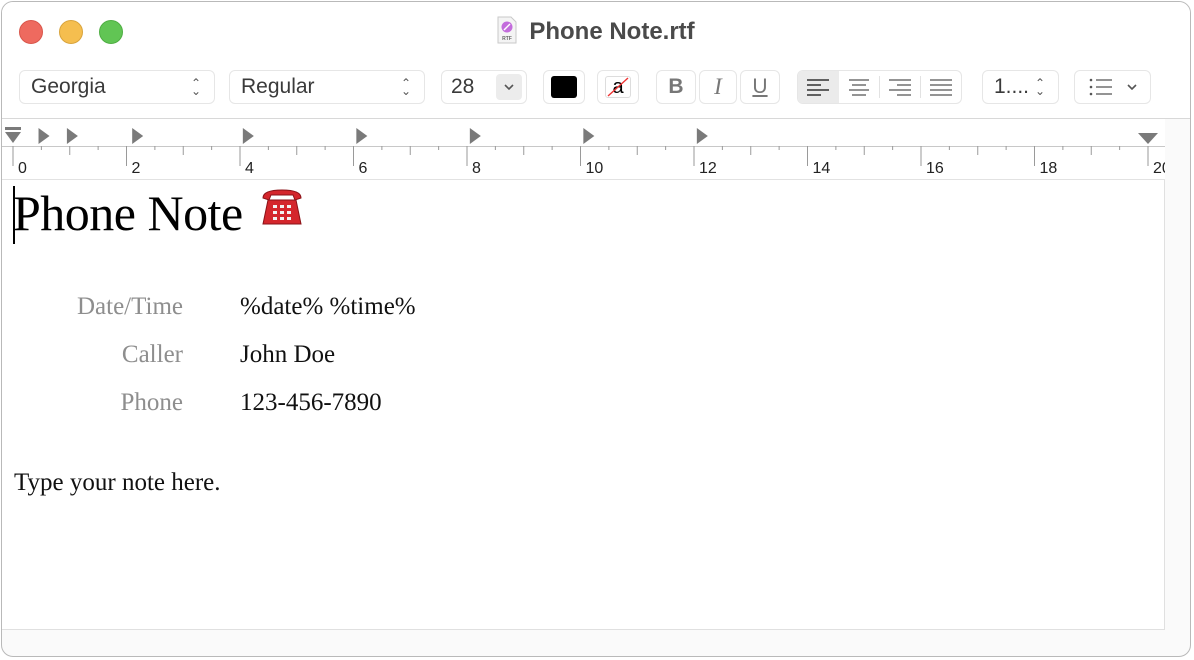  Describe the element at coordinates (22, 168) in the screenshot. I see `ruler-label: 0` at that location.